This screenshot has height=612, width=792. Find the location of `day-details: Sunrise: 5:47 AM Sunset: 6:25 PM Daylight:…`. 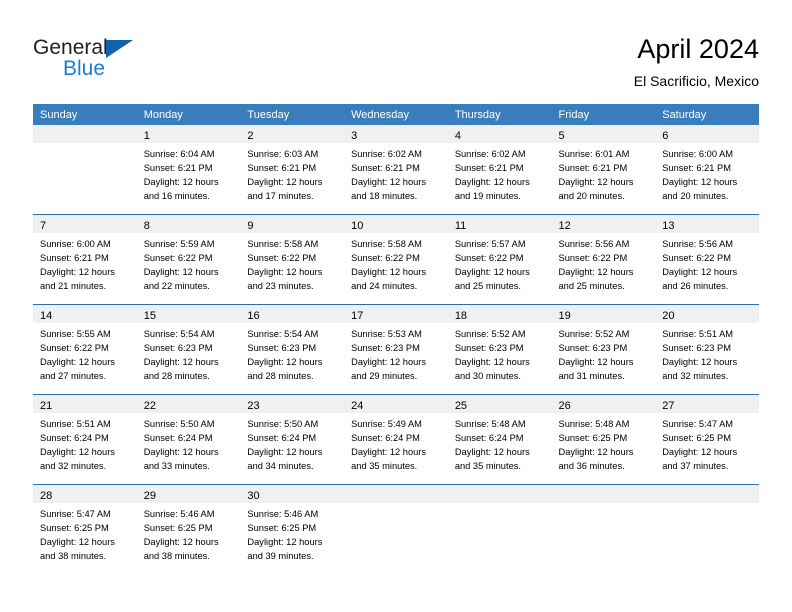

day-details: Sunrise: 5:47 AM Sunset: 6:25 PM Daylight:… is located at coordinates (707, 443).